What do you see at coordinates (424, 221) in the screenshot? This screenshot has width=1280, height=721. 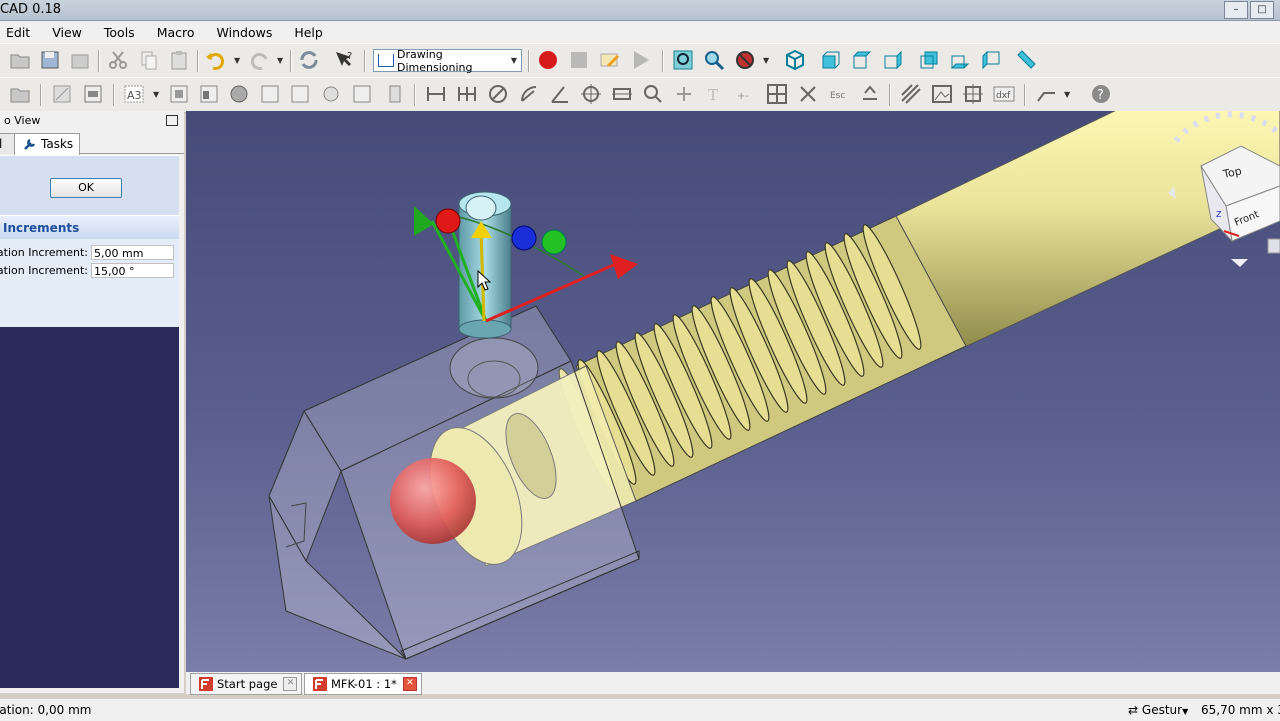 I see `y-axis-arrow` at bounding box center [424, 221].